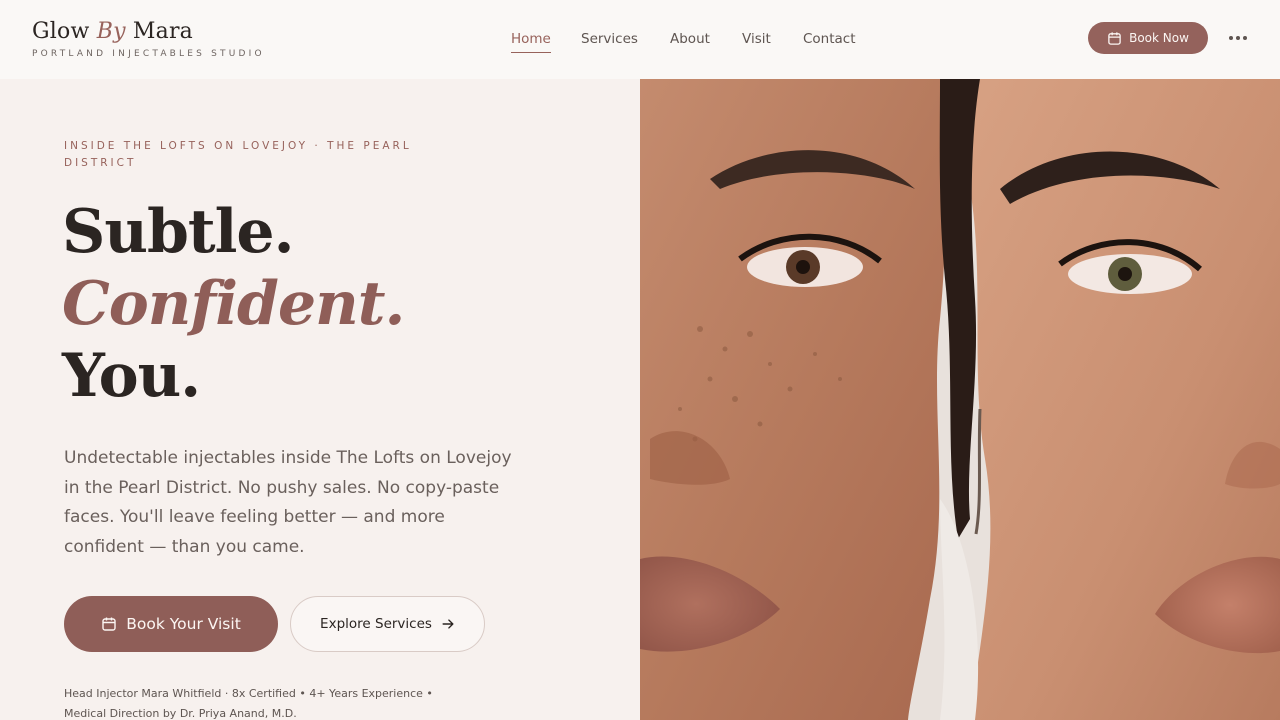  I want to click on headline-line-2: Confident., so click(233, 304).